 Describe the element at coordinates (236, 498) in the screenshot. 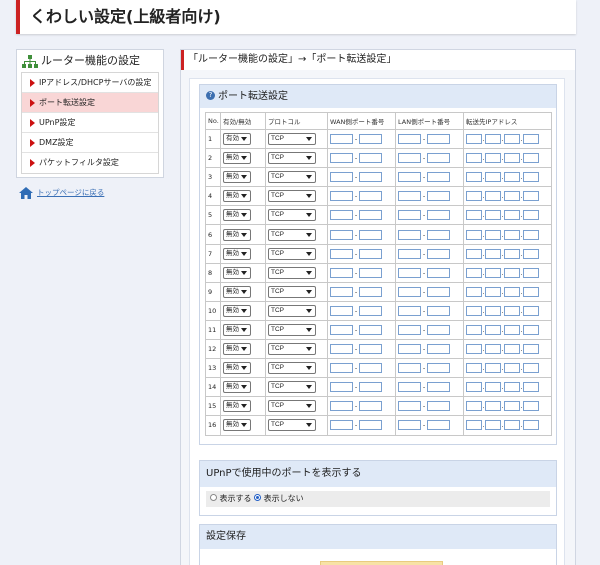

I see `radio-show-label: 表示する` at that location.